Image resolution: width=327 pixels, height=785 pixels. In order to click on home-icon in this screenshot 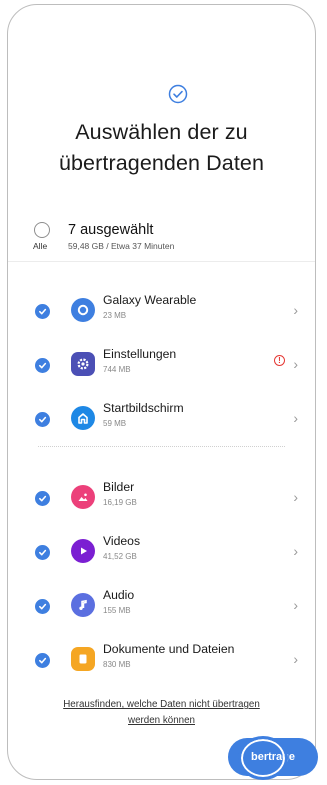, I will do `click(83, 418)`.